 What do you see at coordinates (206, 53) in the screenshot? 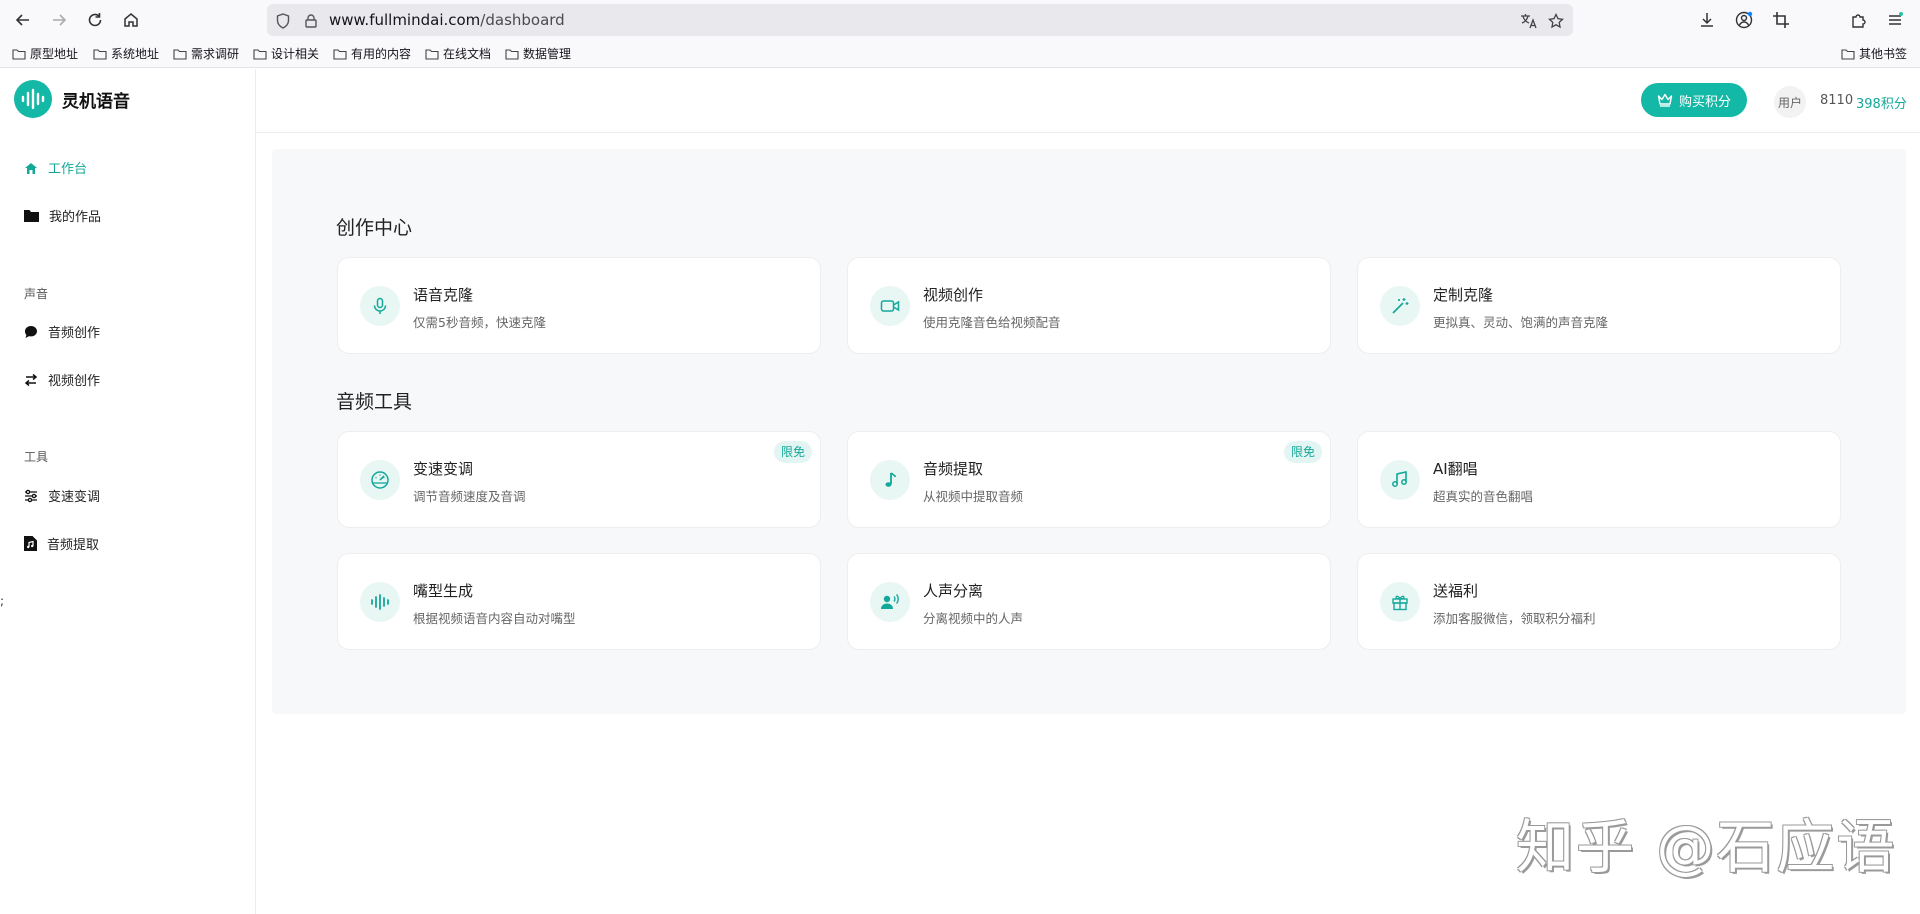
I see `bookmark-folder: 需求调研` at bounding box center [206, 53].